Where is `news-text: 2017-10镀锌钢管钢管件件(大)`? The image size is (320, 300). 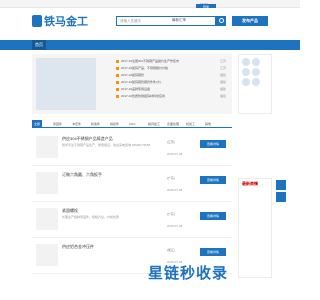 news-text: 2017-10镀锌钢管钢管件件(大) is located at coordinates (141, 82).